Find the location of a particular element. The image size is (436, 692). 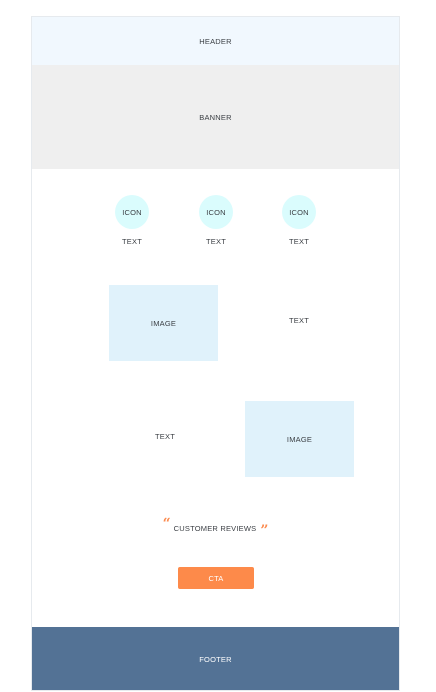

cta-label: CTA is located at coordinates (216, 578).